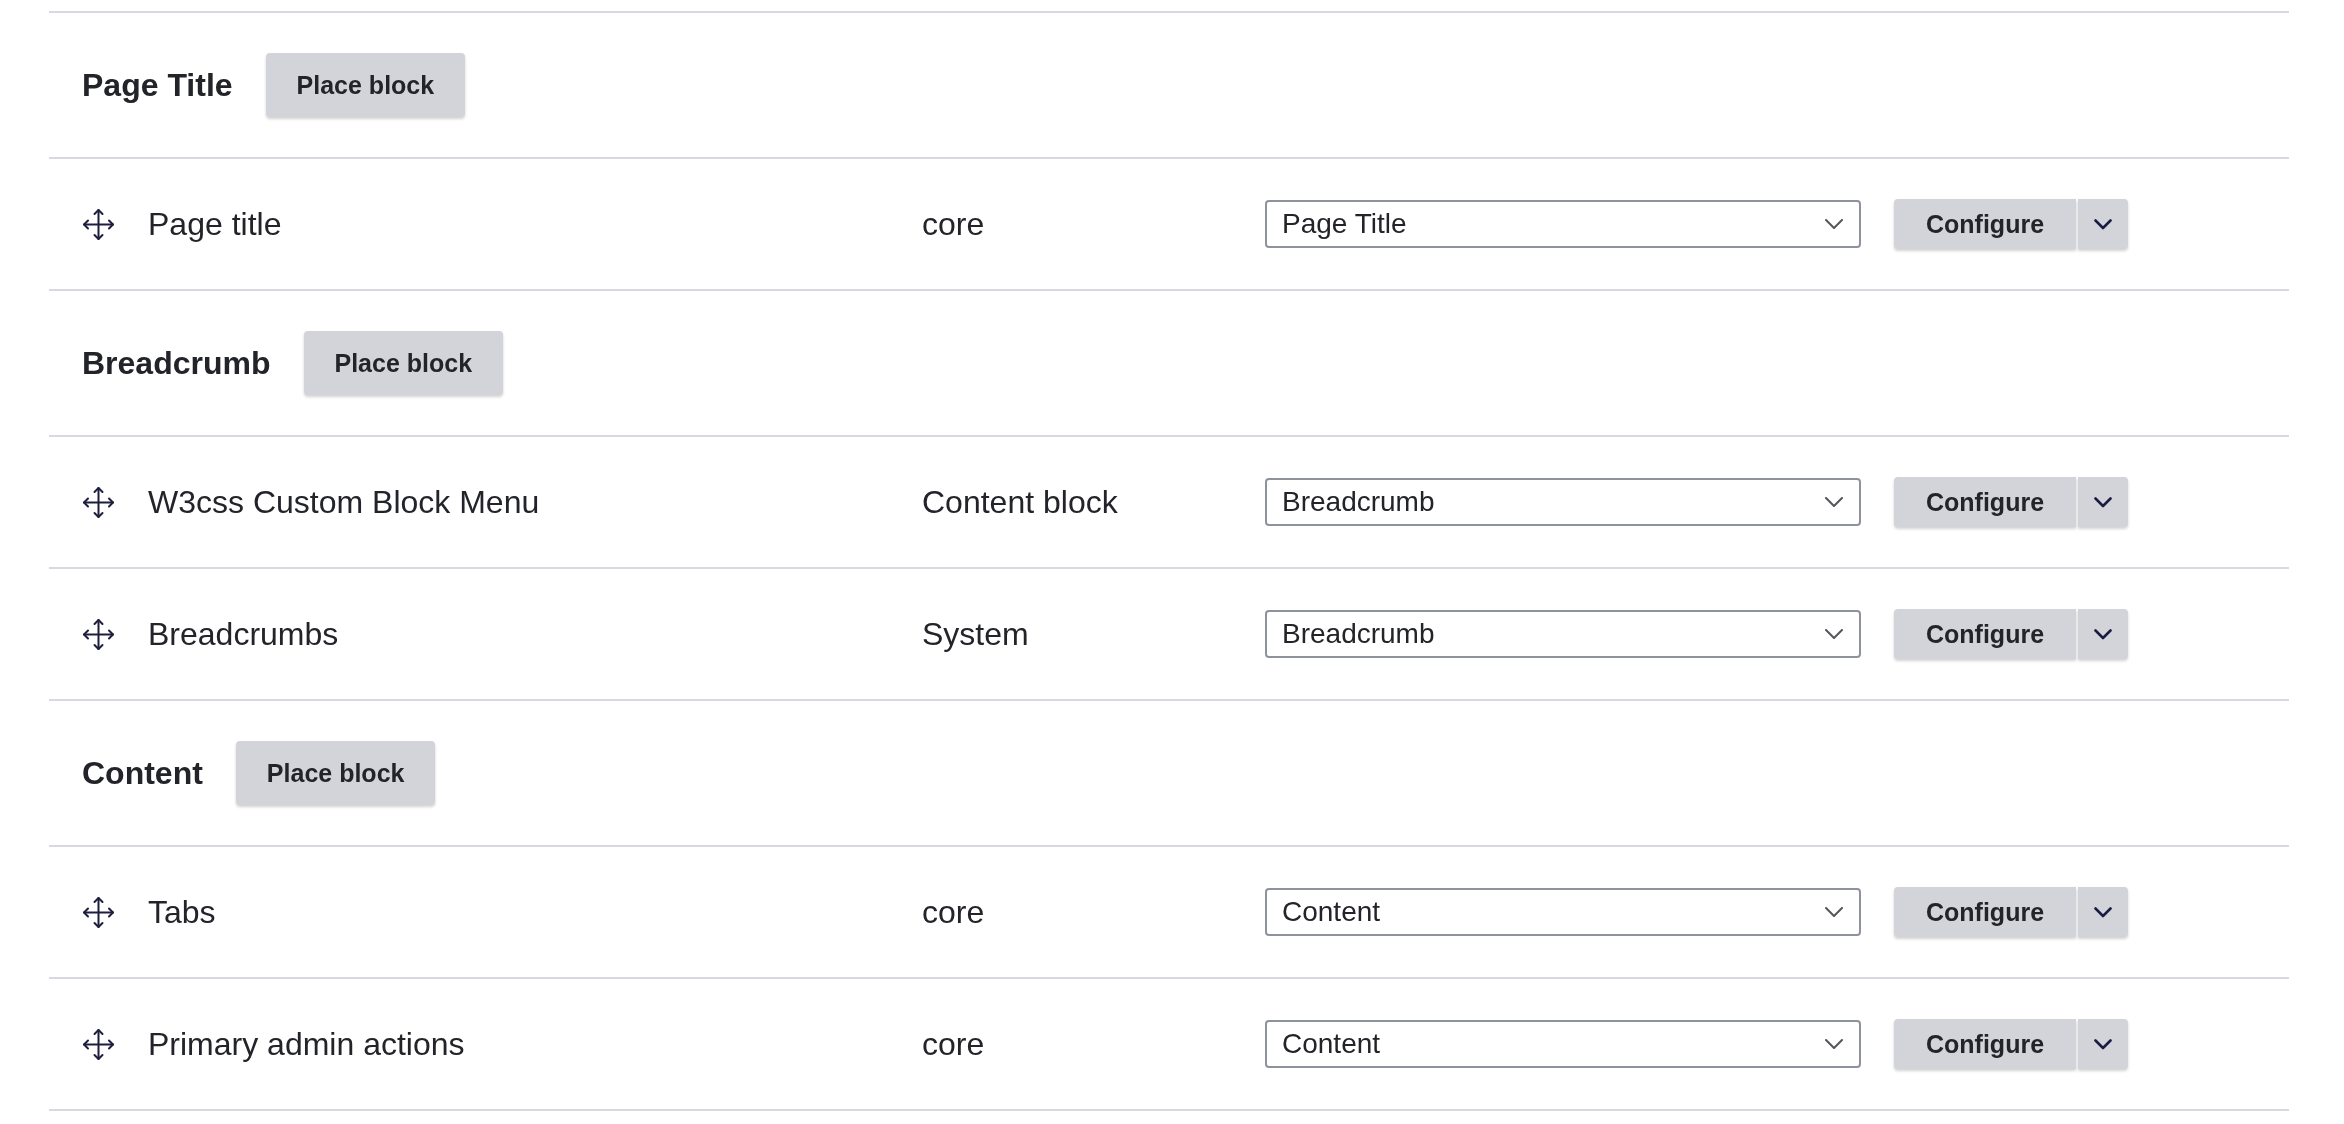  I want to click on block-category: Content block, so click(1020, 502).